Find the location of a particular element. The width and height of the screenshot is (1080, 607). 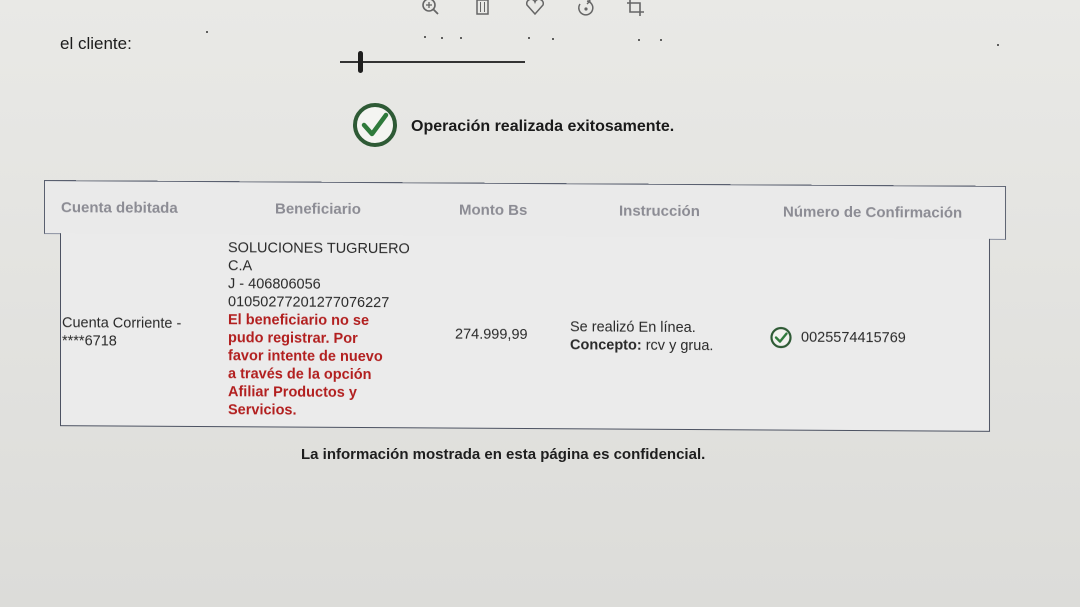

concept-label: Concepto: is located at coordinates (606, 345).